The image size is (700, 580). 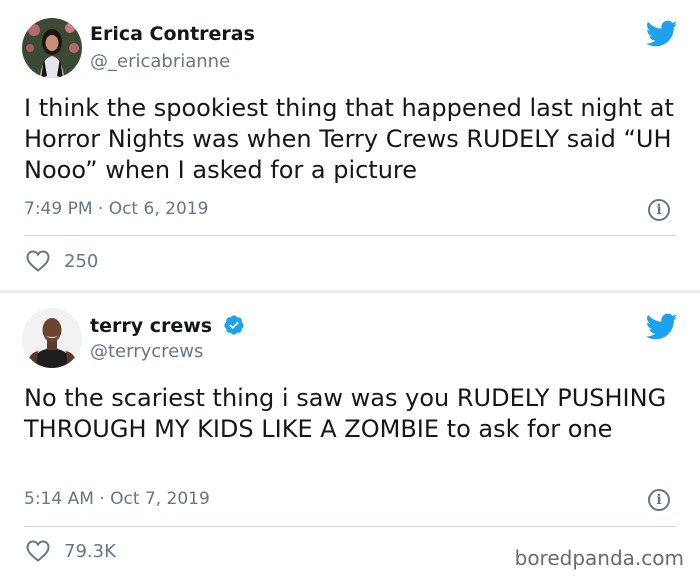 What do you see at coordinates (160, 61) in the screenshot?
I see `author-handle: @_ericabrianne` at bounding box center [160, 61].